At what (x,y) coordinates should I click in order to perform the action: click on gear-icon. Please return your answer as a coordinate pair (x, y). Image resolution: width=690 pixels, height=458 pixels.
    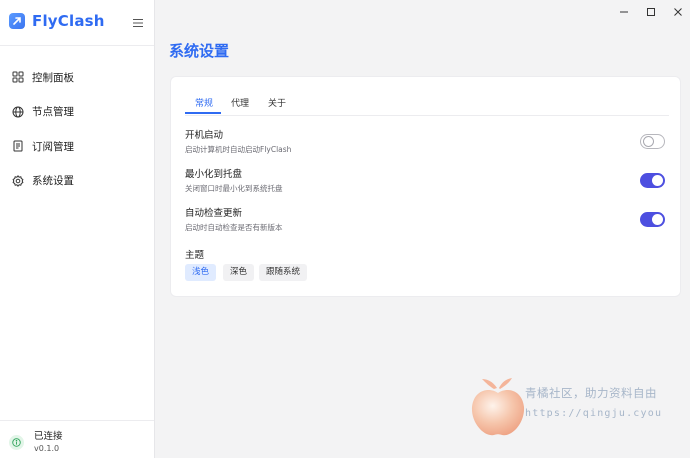
    Looking at the image, I should click on (18, 181).